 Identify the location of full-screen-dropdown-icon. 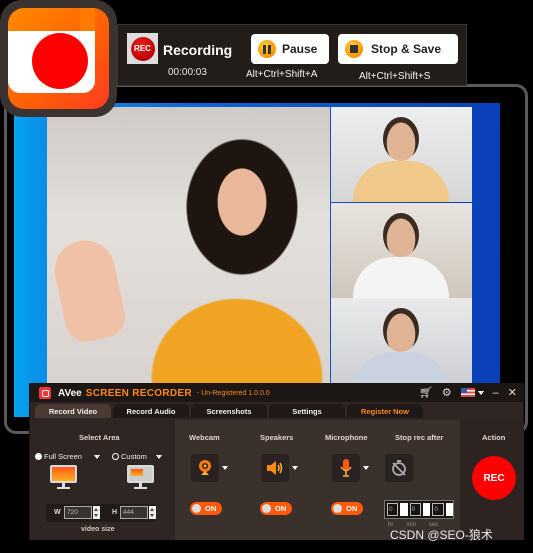
(97, 457).